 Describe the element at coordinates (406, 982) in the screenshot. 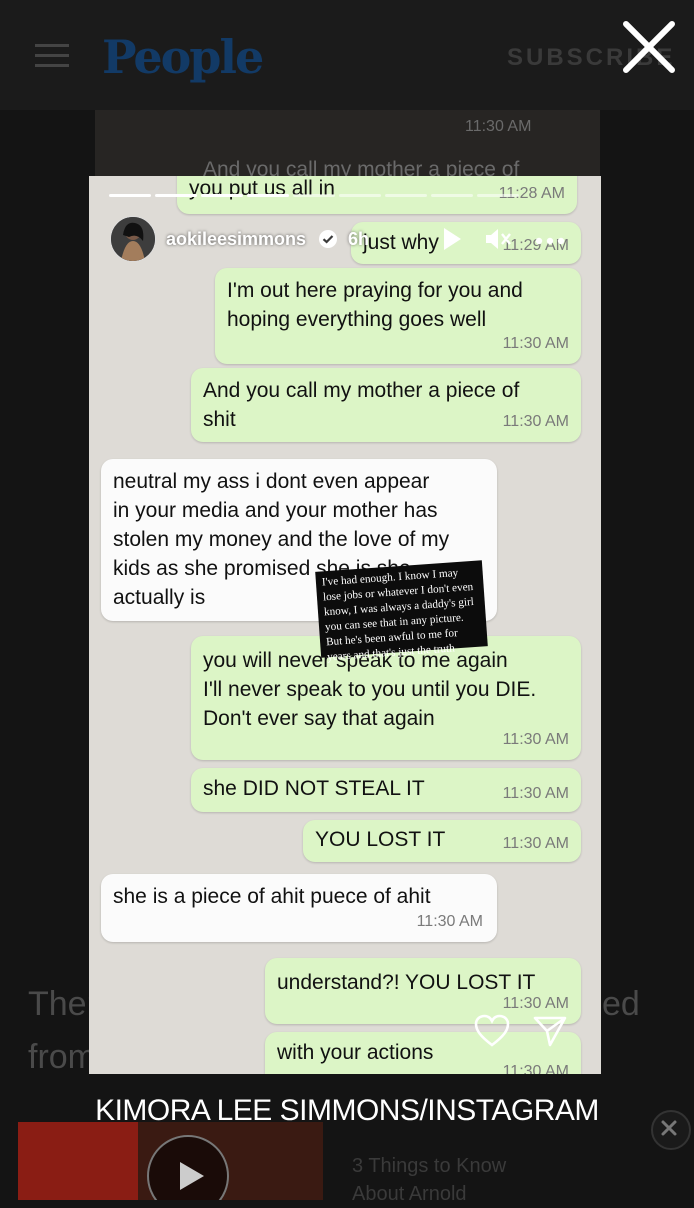

I see `message-text: understand?! YOU LOST IT` at that location.